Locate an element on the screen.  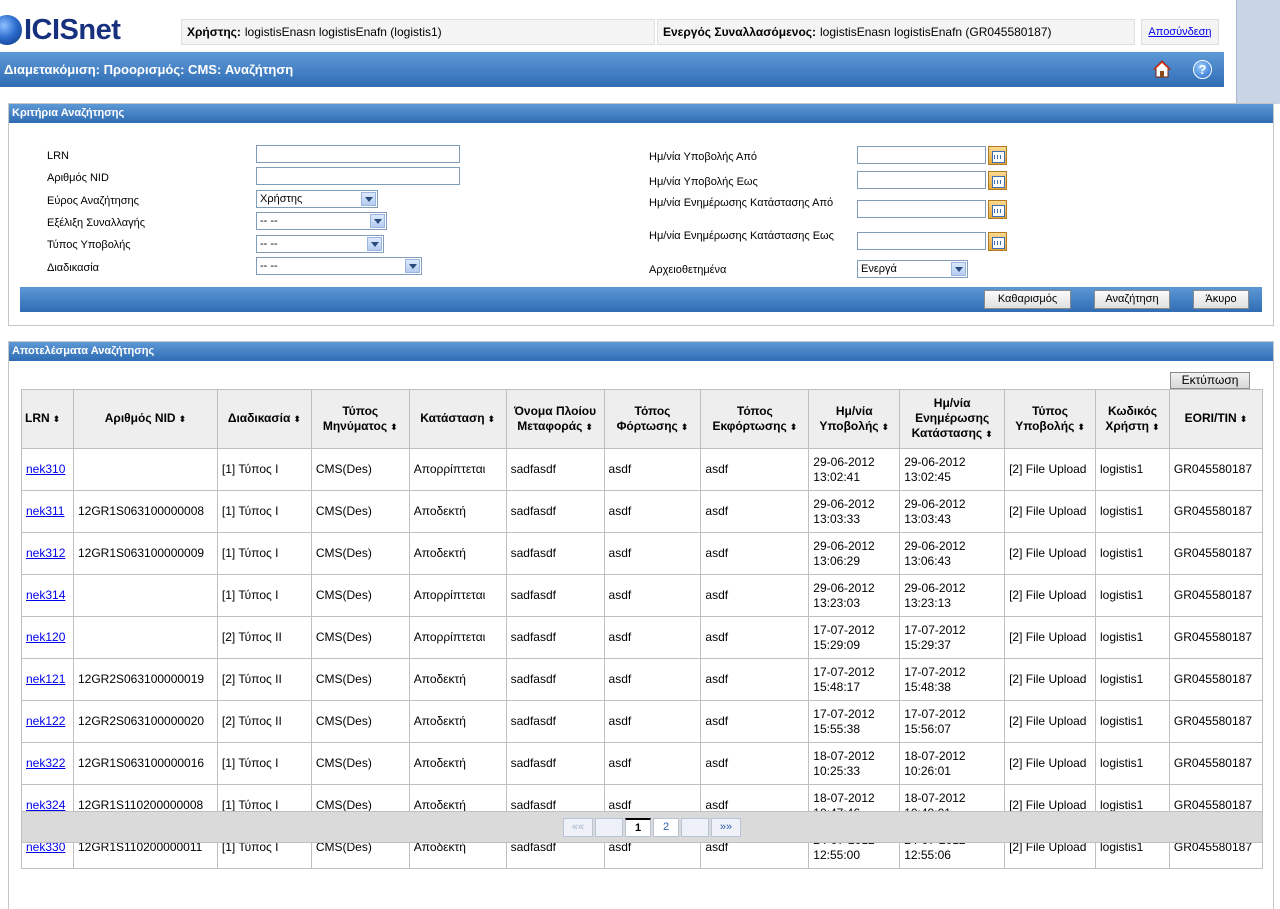
lrn-link: nek310 is located at coordinates (45, 469).